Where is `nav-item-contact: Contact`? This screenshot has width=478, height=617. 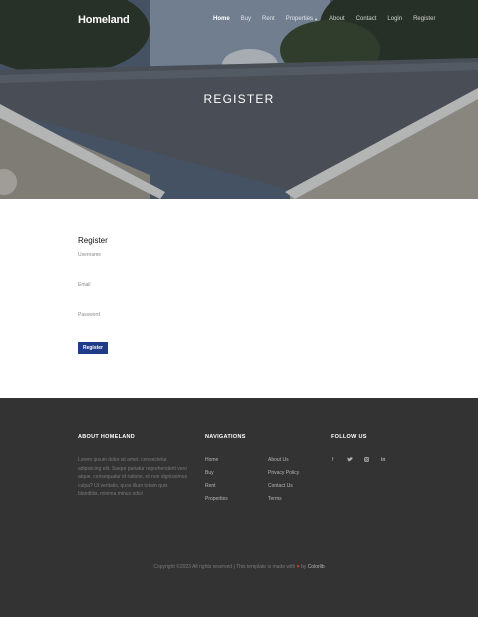
nav-item-contact: Contact is located at coordinates (366, 19).